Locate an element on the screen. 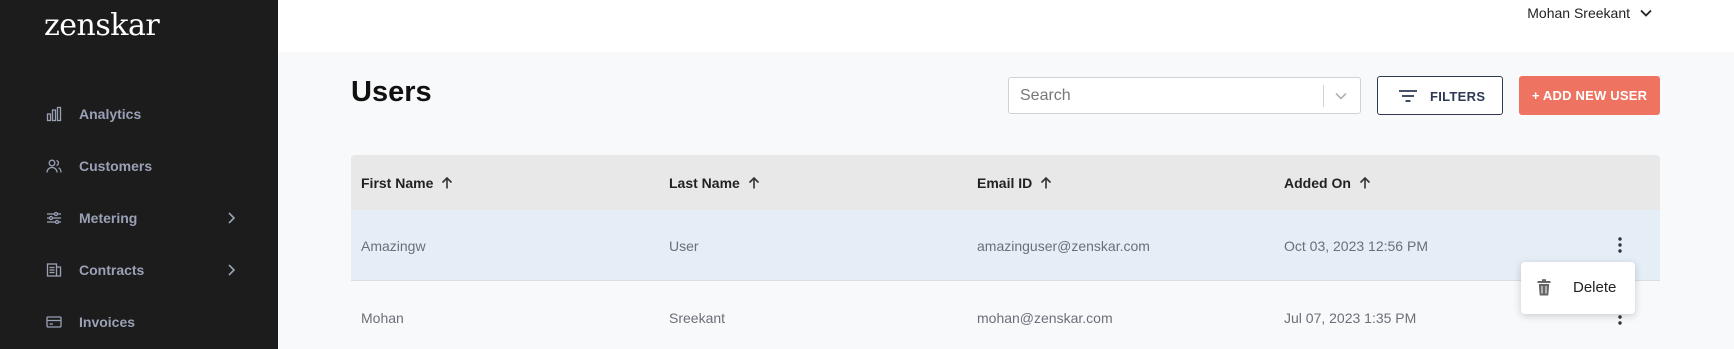 Image resolution: width=1734 pixels, height=349 pixels. column-header-last-name: Last Name is located at coordinates (715, 182).